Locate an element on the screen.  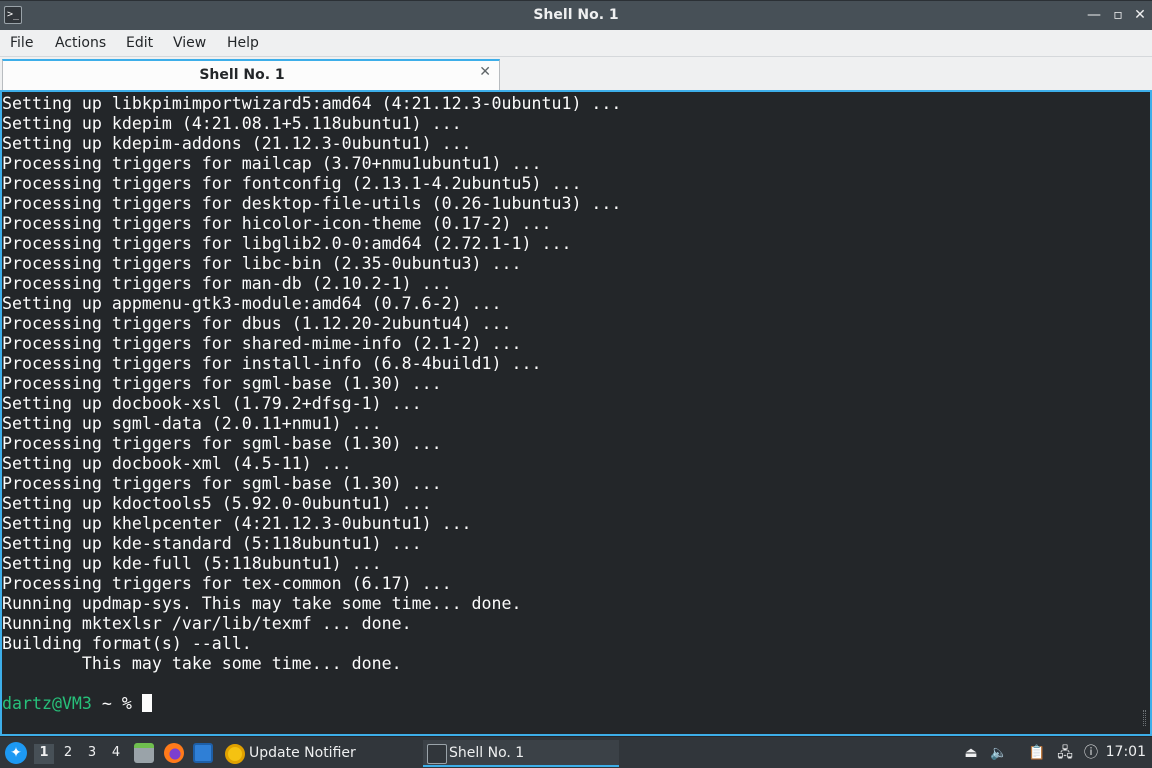
close-button: ✕ is located at coordinates (1140, 15).